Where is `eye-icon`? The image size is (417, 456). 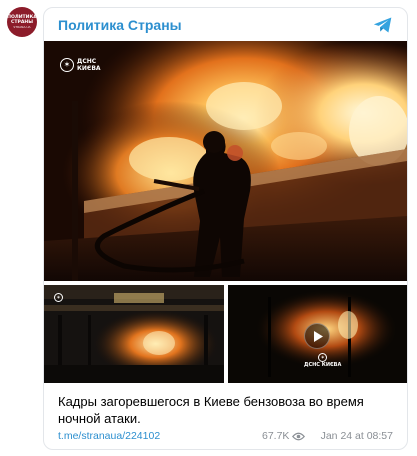 eye-icon is located at coordinates (299, 436).